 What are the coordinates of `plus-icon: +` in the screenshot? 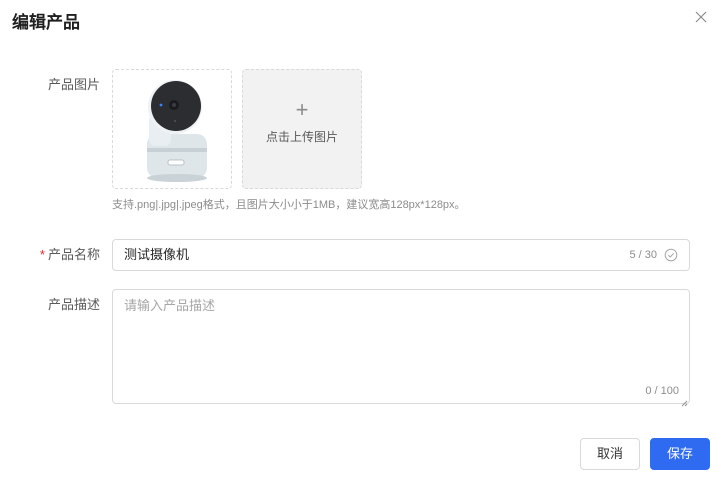 It's located at (302, 109).